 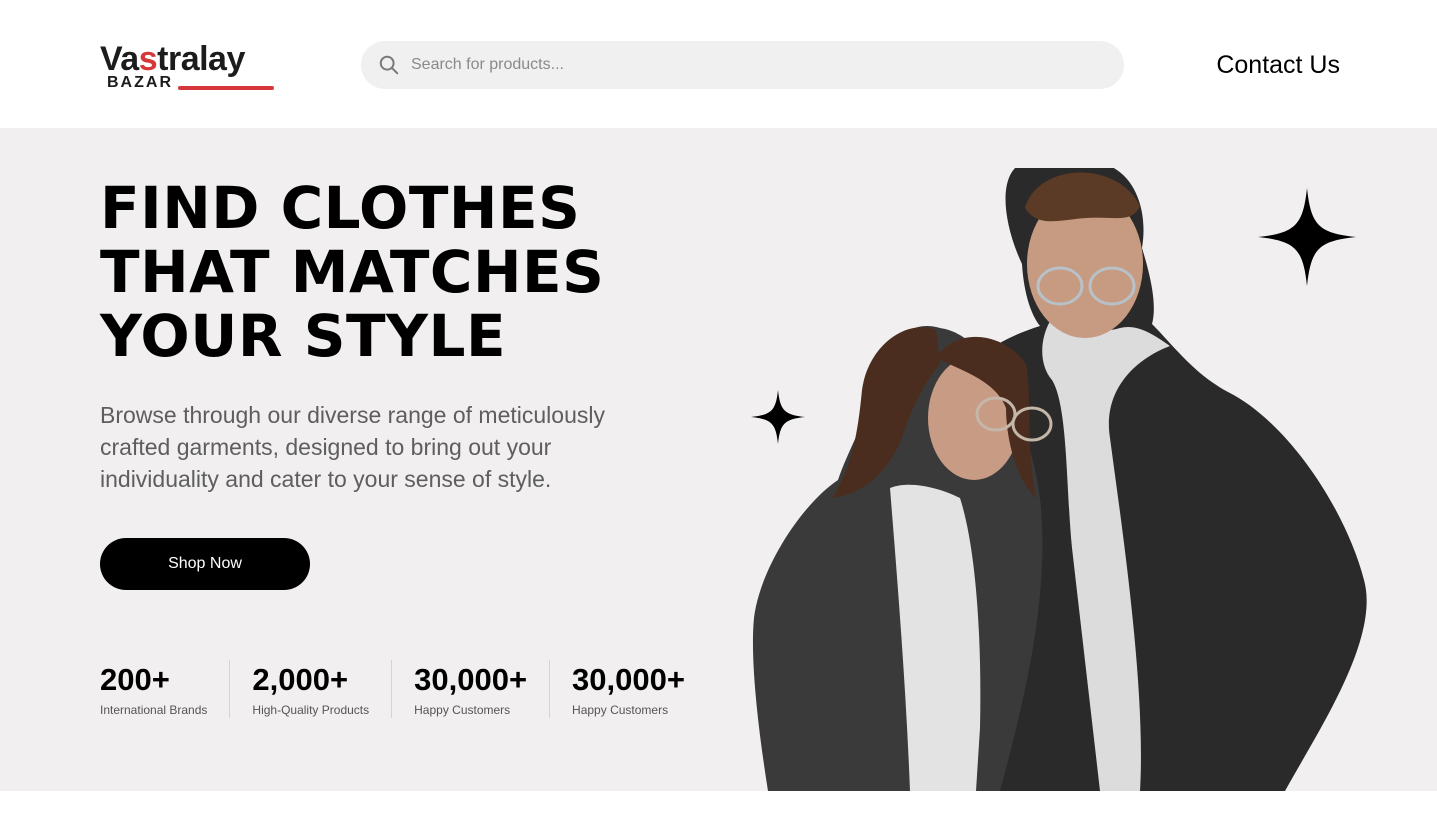 What do you see at coordinates (135, 679) in the screenshot?
I see `stat-value: 200+` at bounding box center [135, 679].